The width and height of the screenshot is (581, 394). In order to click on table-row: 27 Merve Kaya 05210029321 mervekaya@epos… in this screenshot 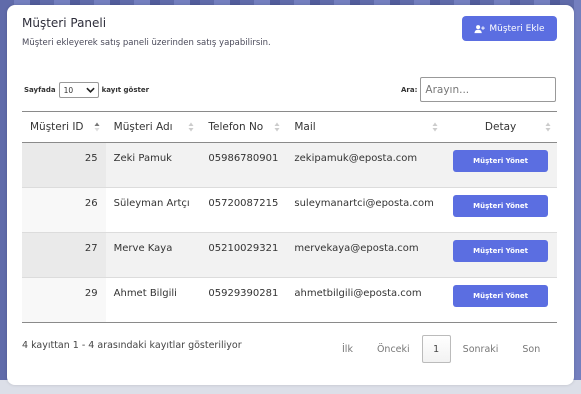, I will do `click(289, 255)`.